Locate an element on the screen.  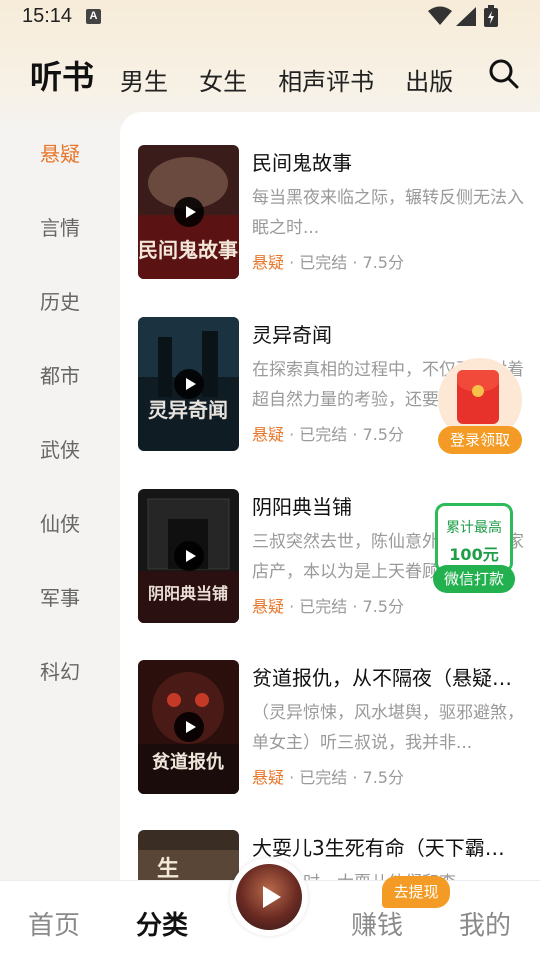
battery-icon is located at coordinates (491, 16).